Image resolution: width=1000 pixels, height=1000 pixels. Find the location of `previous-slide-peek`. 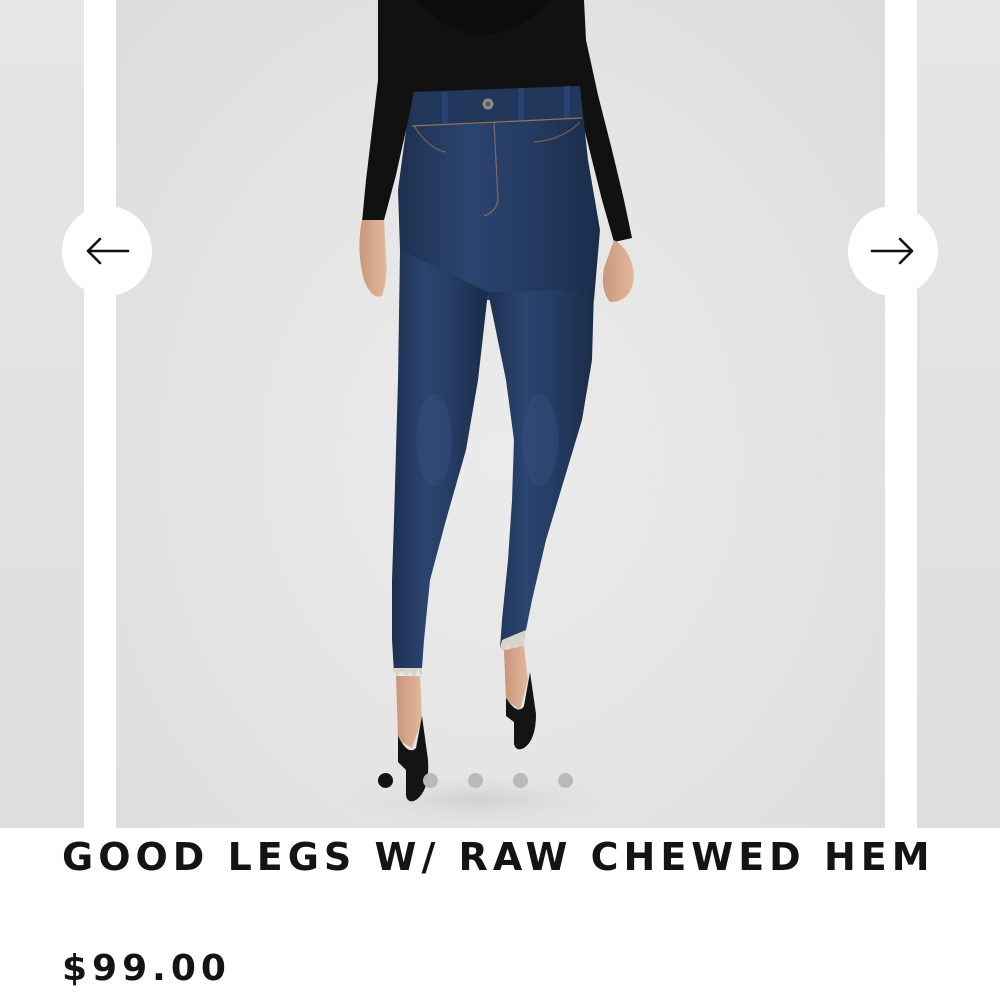

previous-slide-peek is located at coordinates (42, 414).